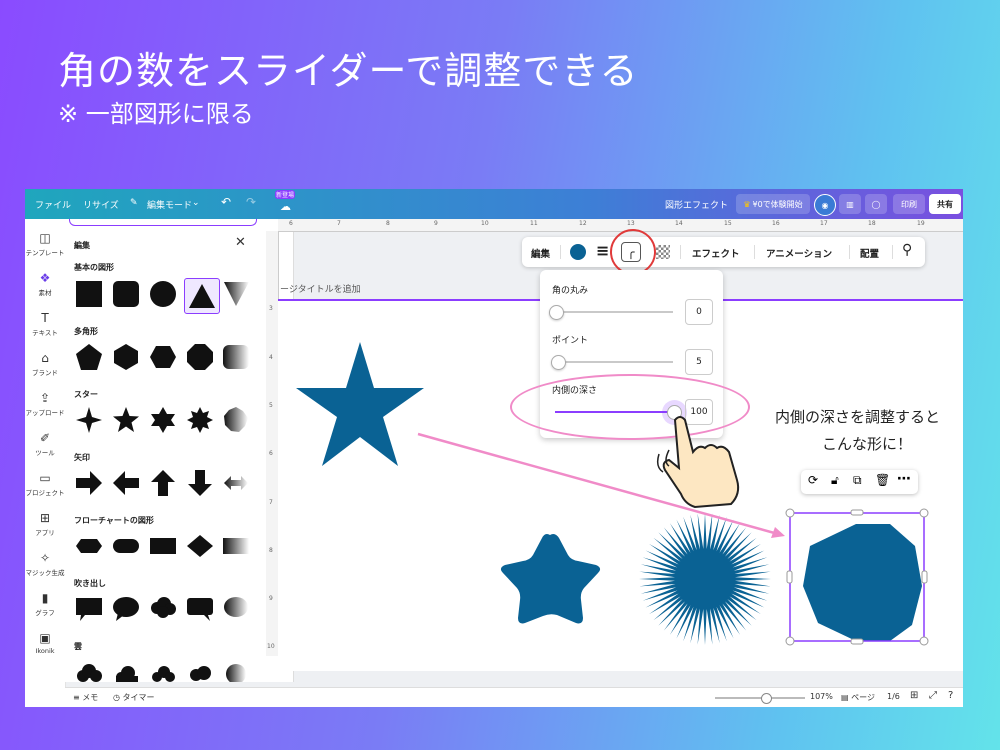 The height and width of the screenshot is (750, 1000). I want to click on six-point-star-shape, so click(163, 420).